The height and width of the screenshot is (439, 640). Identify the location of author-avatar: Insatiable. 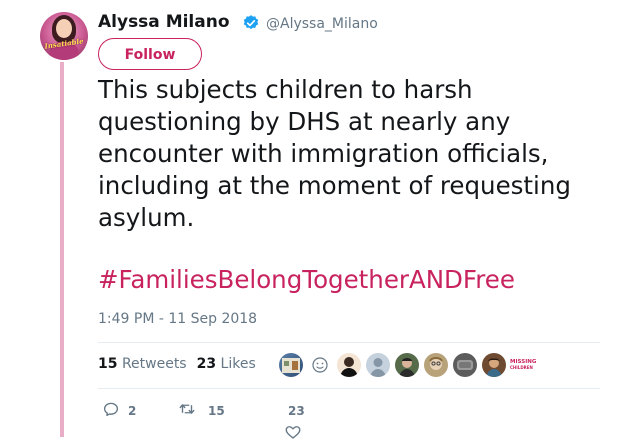
(64, 36).